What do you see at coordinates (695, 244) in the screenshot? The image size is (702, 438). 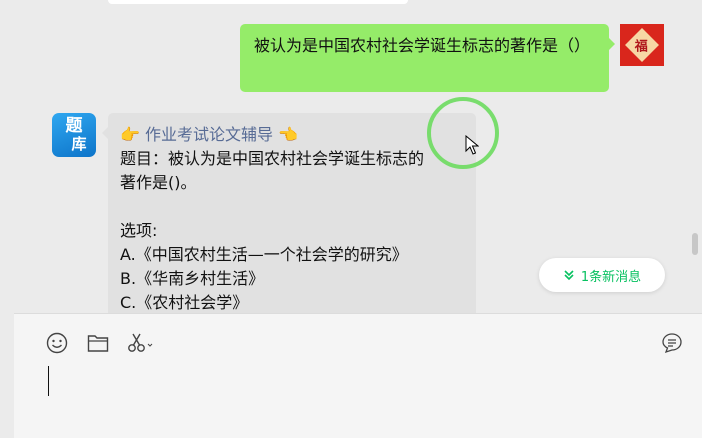 I see `chat-scrollbar` at bounding box center [695, 244].